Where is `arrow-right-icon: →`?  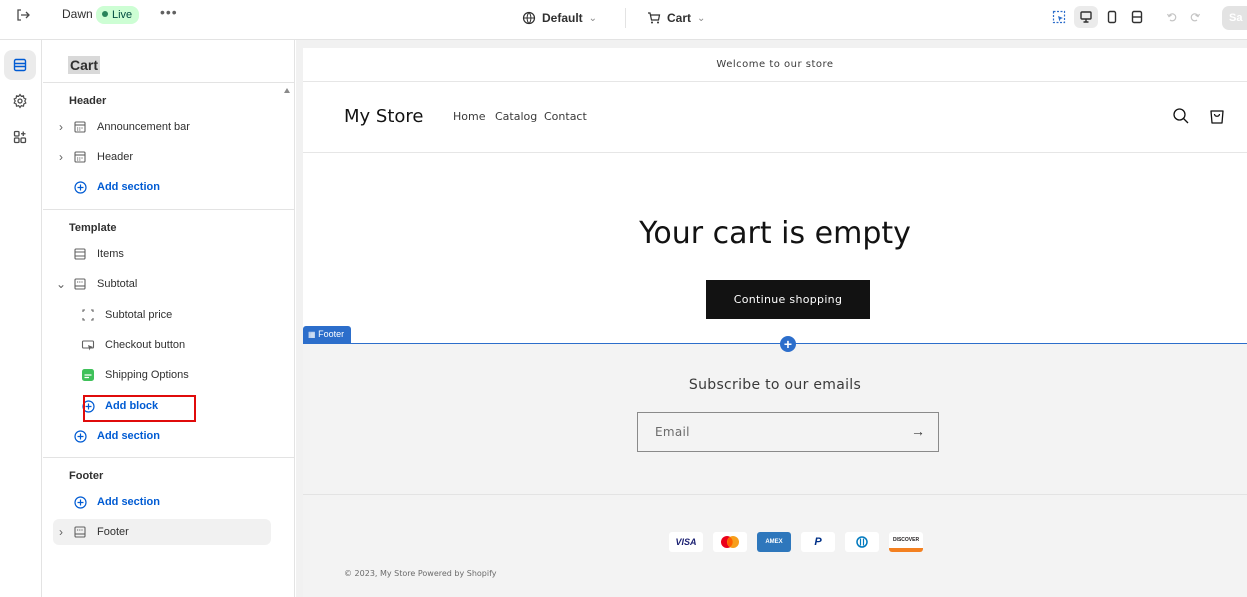
arrow-right-icon: → is located at coordinates (918, 431).